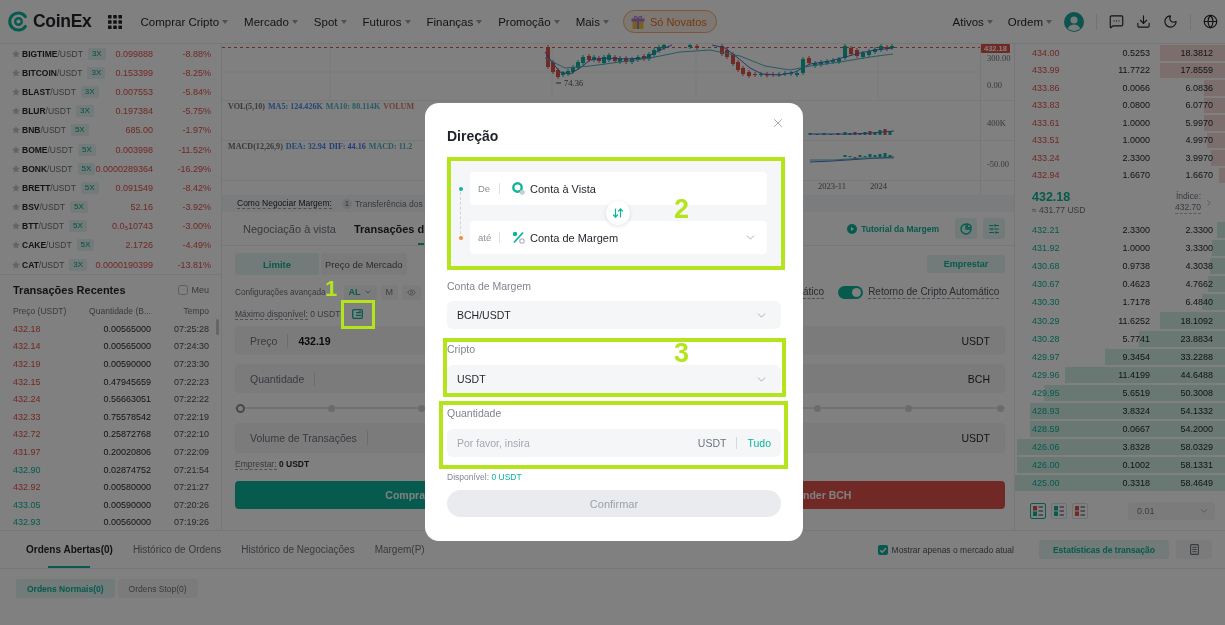 The image size is (1225, 625). Describe the element at coordinates (18, 21) in the screenshot. I see `logo-icon` at that location.